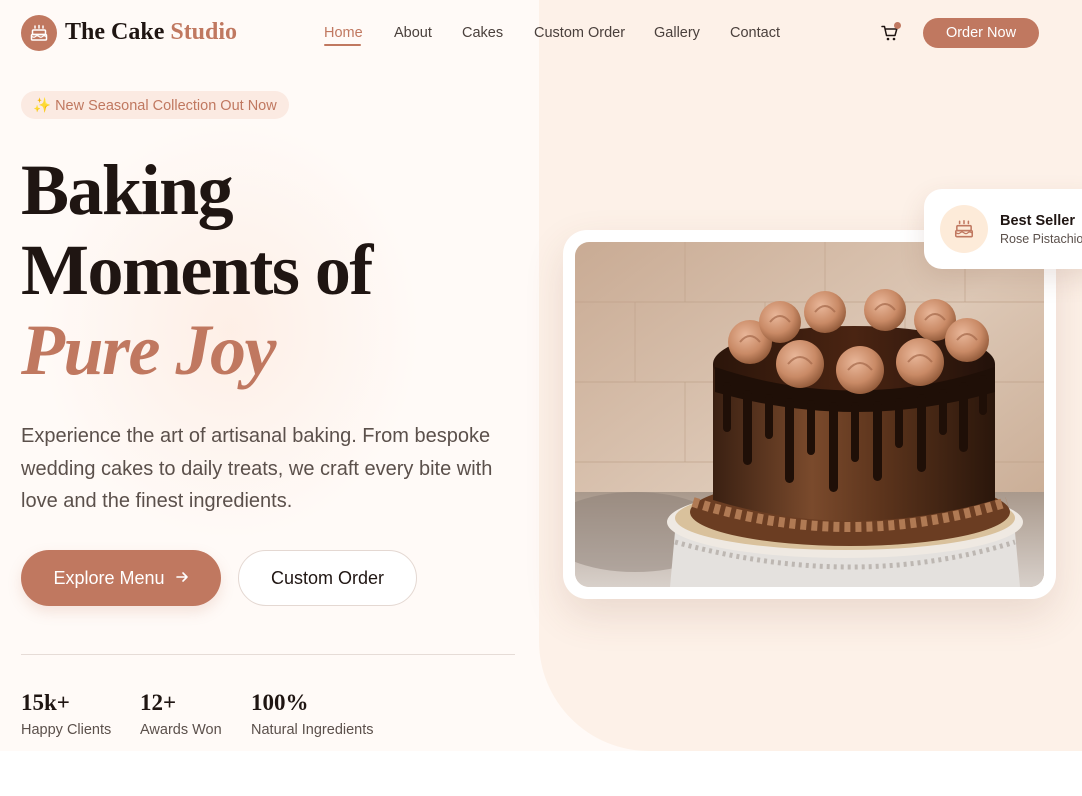 This screenshot has width=1082, height=796. Describe the element at coordinates (482, 33) in the screenshot. I see `nav-link-cakes: Cakes` at that location.